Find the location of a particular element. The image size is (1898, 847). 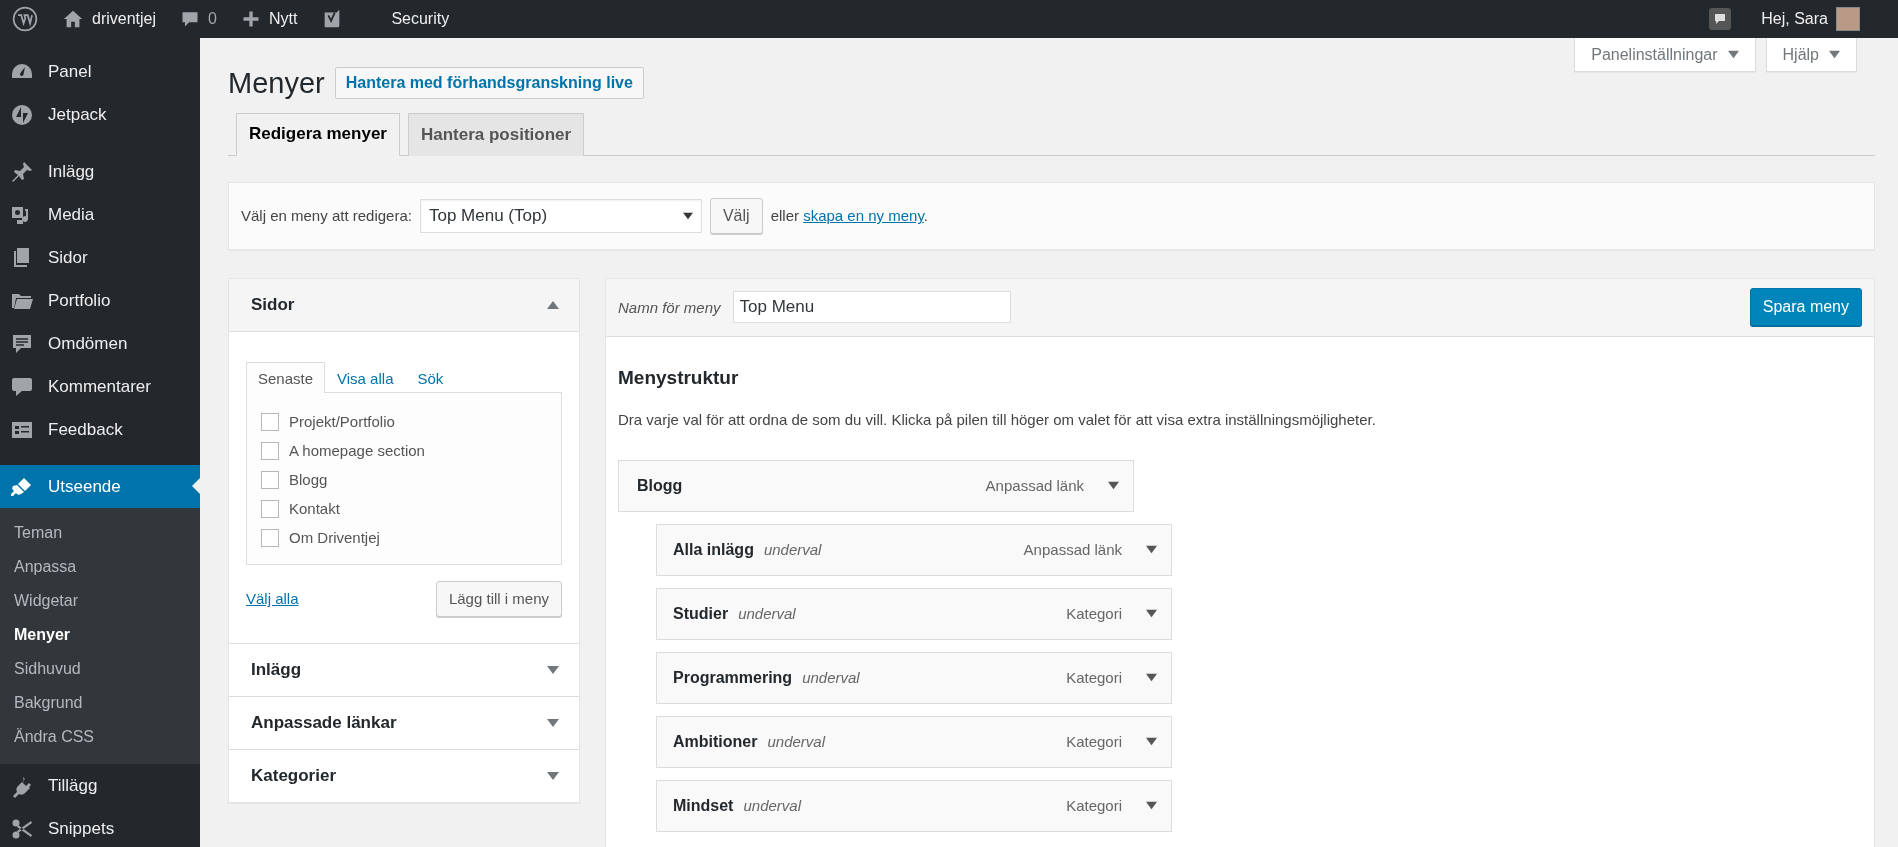

select-all-link: Välj alla is located at coordinates (272, 599).